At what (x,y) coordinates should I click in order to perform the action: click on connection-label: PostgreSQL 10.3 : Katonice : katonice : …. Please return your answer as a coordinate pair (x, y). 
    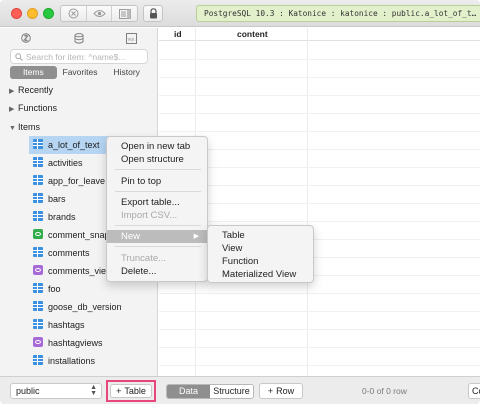
    Looking at the image, I should click on (340, 13).